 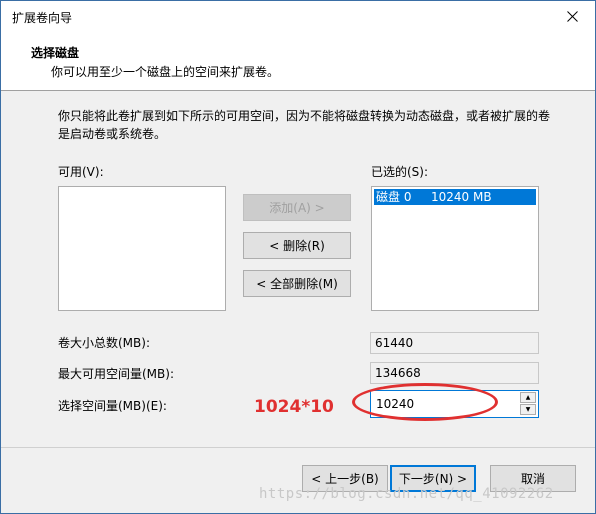 I want to click on max-space-value: 134668, so click(x=454, y=373).